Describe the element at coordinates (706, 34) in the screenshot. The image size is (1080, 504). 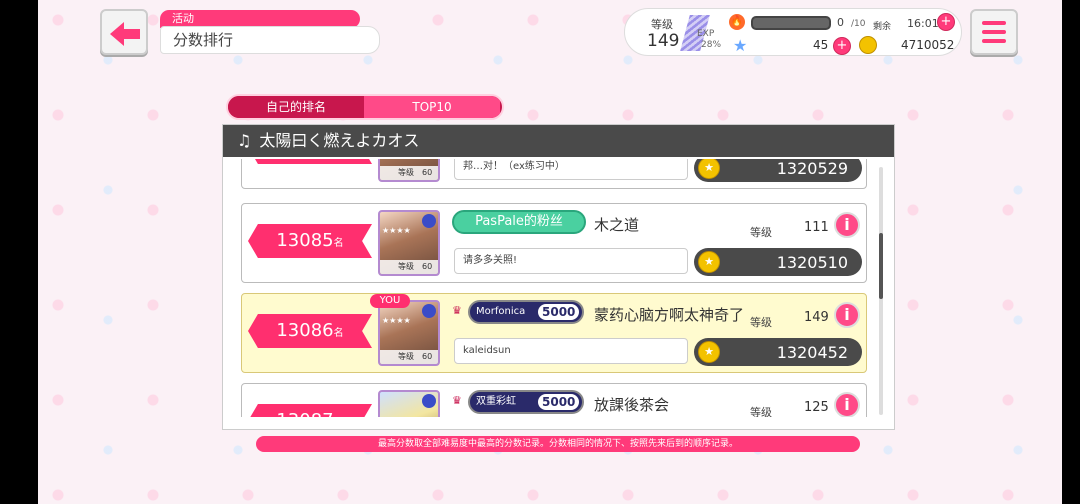
I see `exp-label: EXP` at that location.